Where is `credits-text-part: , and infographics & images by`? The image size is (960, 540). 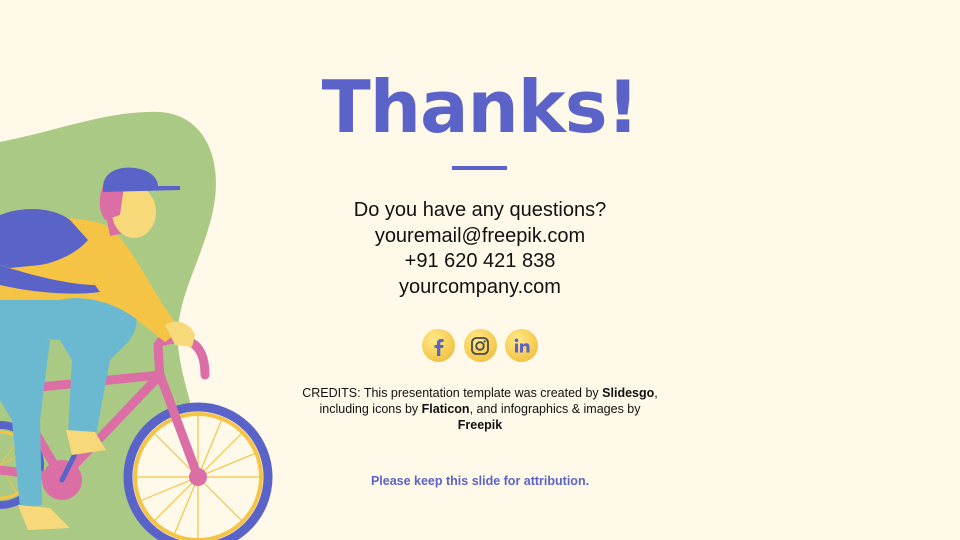 credits-text-part: , and infographics & images by is located at coordinates (555, 409).